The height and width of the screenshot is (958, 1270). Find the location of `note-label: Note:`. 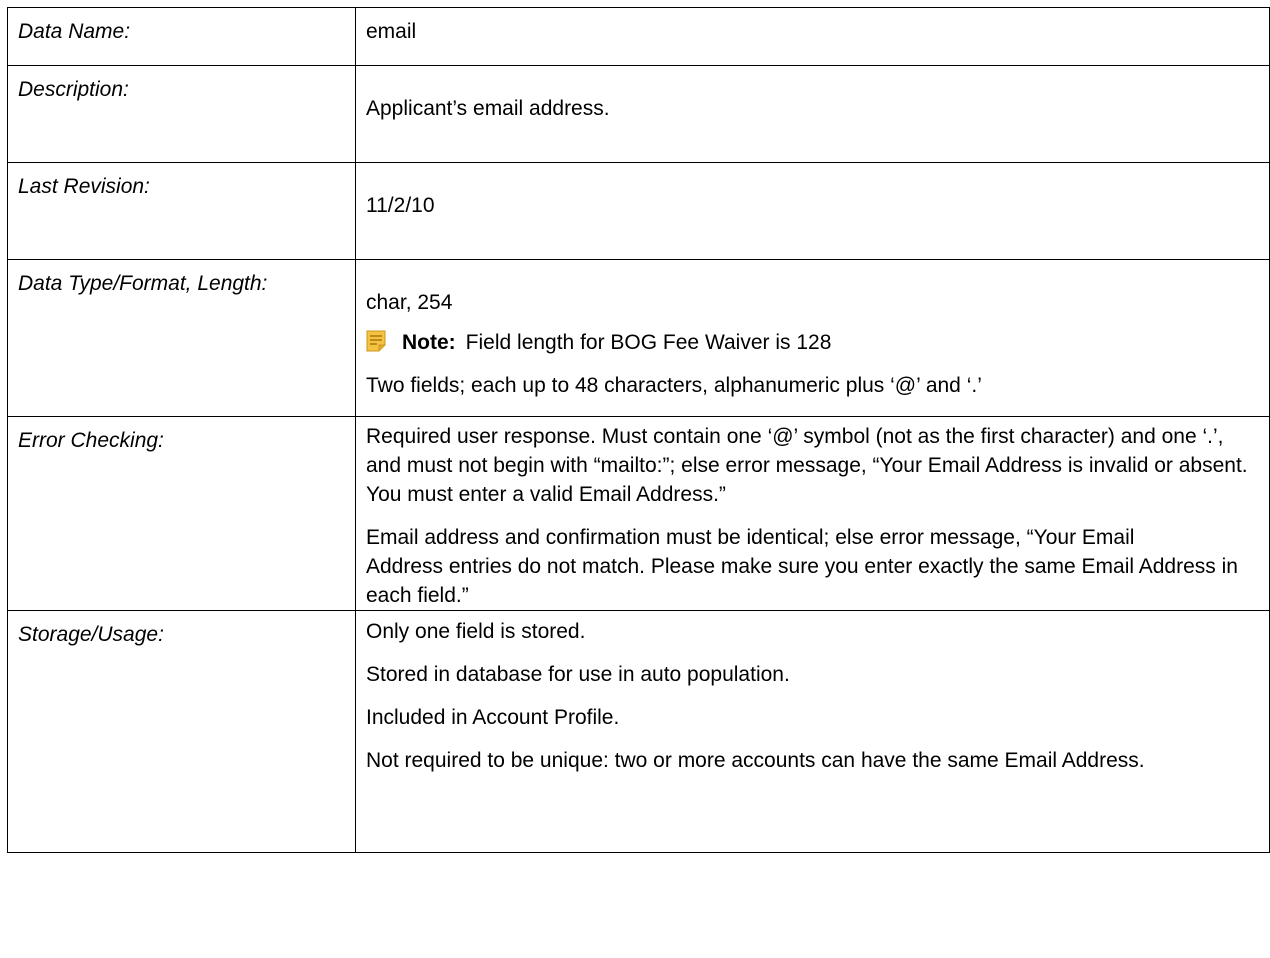

note-label: Note: is located at coordinates (429, 342).